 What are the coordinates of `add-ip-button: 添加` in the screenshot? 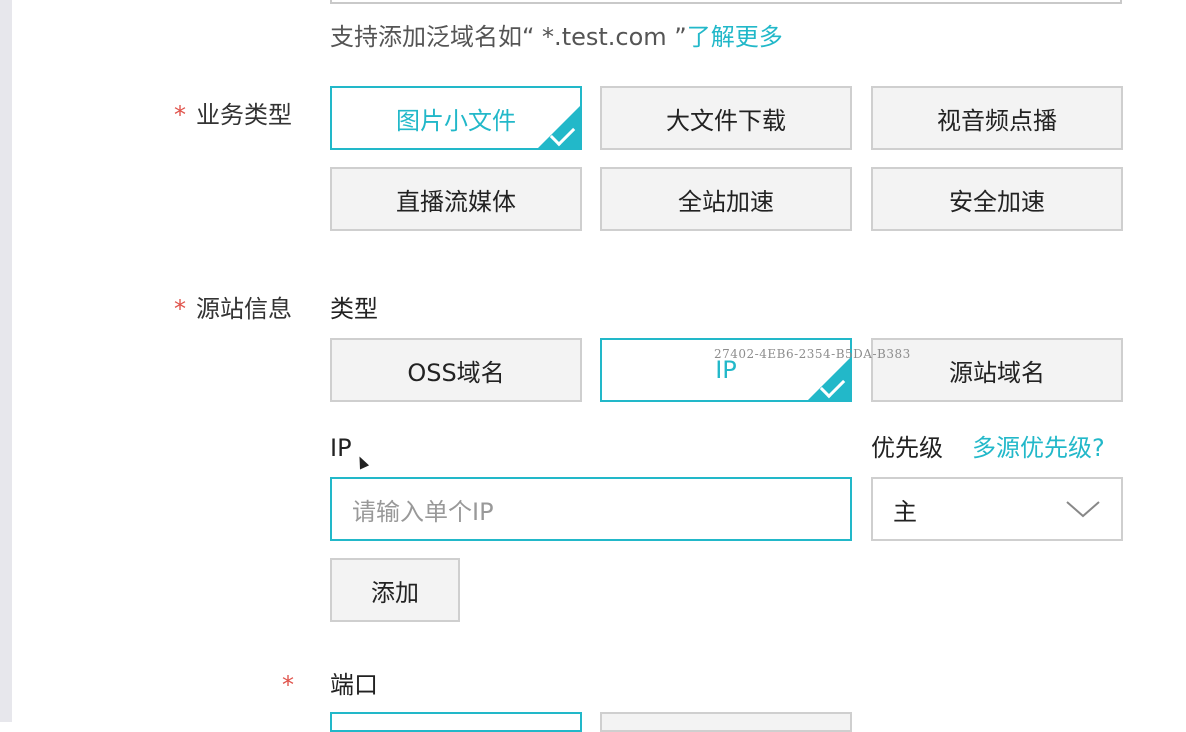 It's located at (395, 590).